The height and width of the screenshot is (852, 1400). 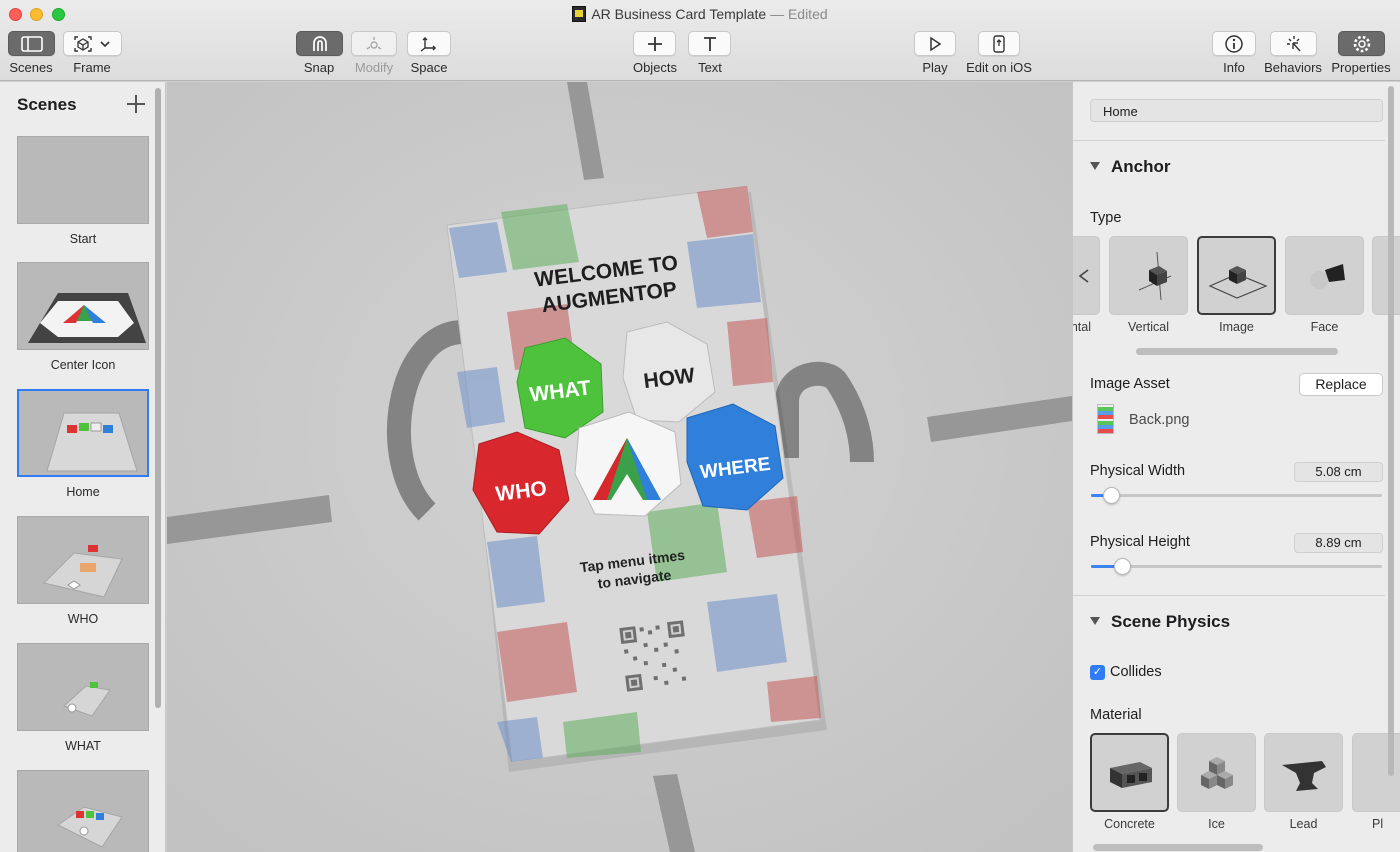 I want to click on plus-icon, so click(x=654, y=43).